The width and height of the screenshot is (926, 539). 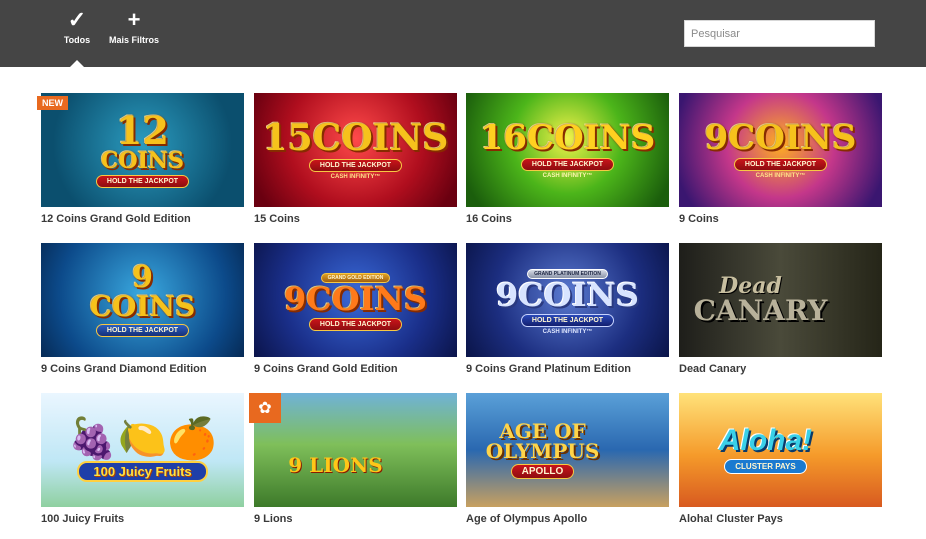 What do you see at coordinates (335, 465) in the screenshot?
I see `game-logo: 9 LIONS` at bounding box center [335, 465].